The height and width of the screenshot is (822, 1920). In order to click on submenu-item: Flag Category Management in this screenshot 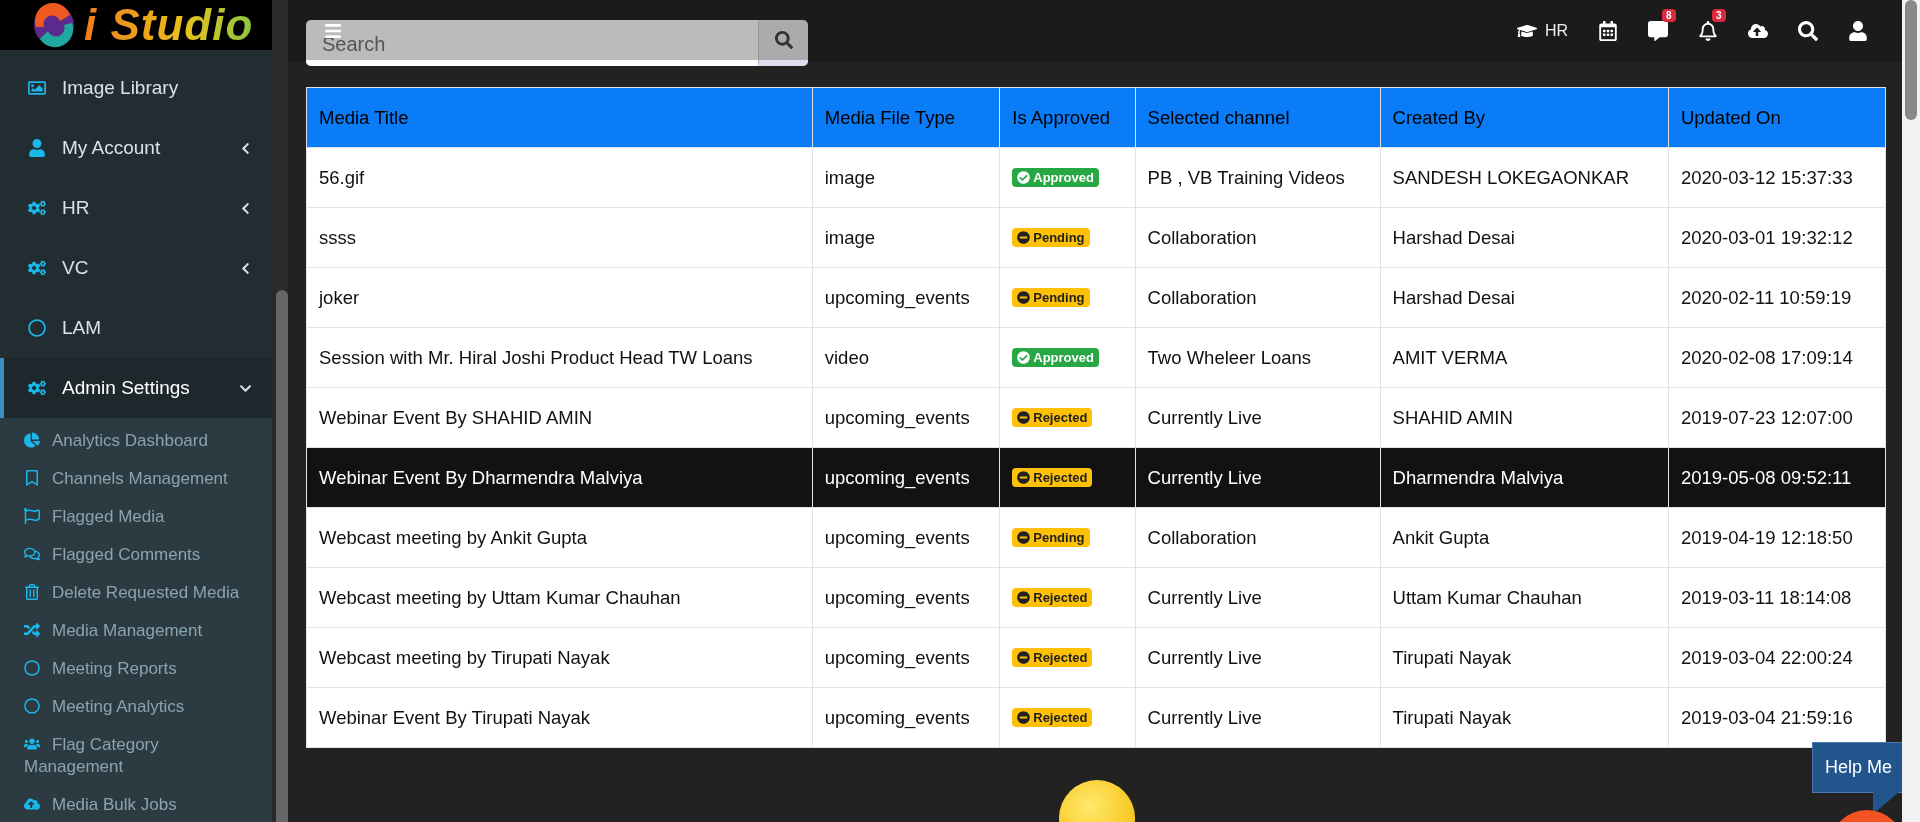, I will do `click(136, 756)`.